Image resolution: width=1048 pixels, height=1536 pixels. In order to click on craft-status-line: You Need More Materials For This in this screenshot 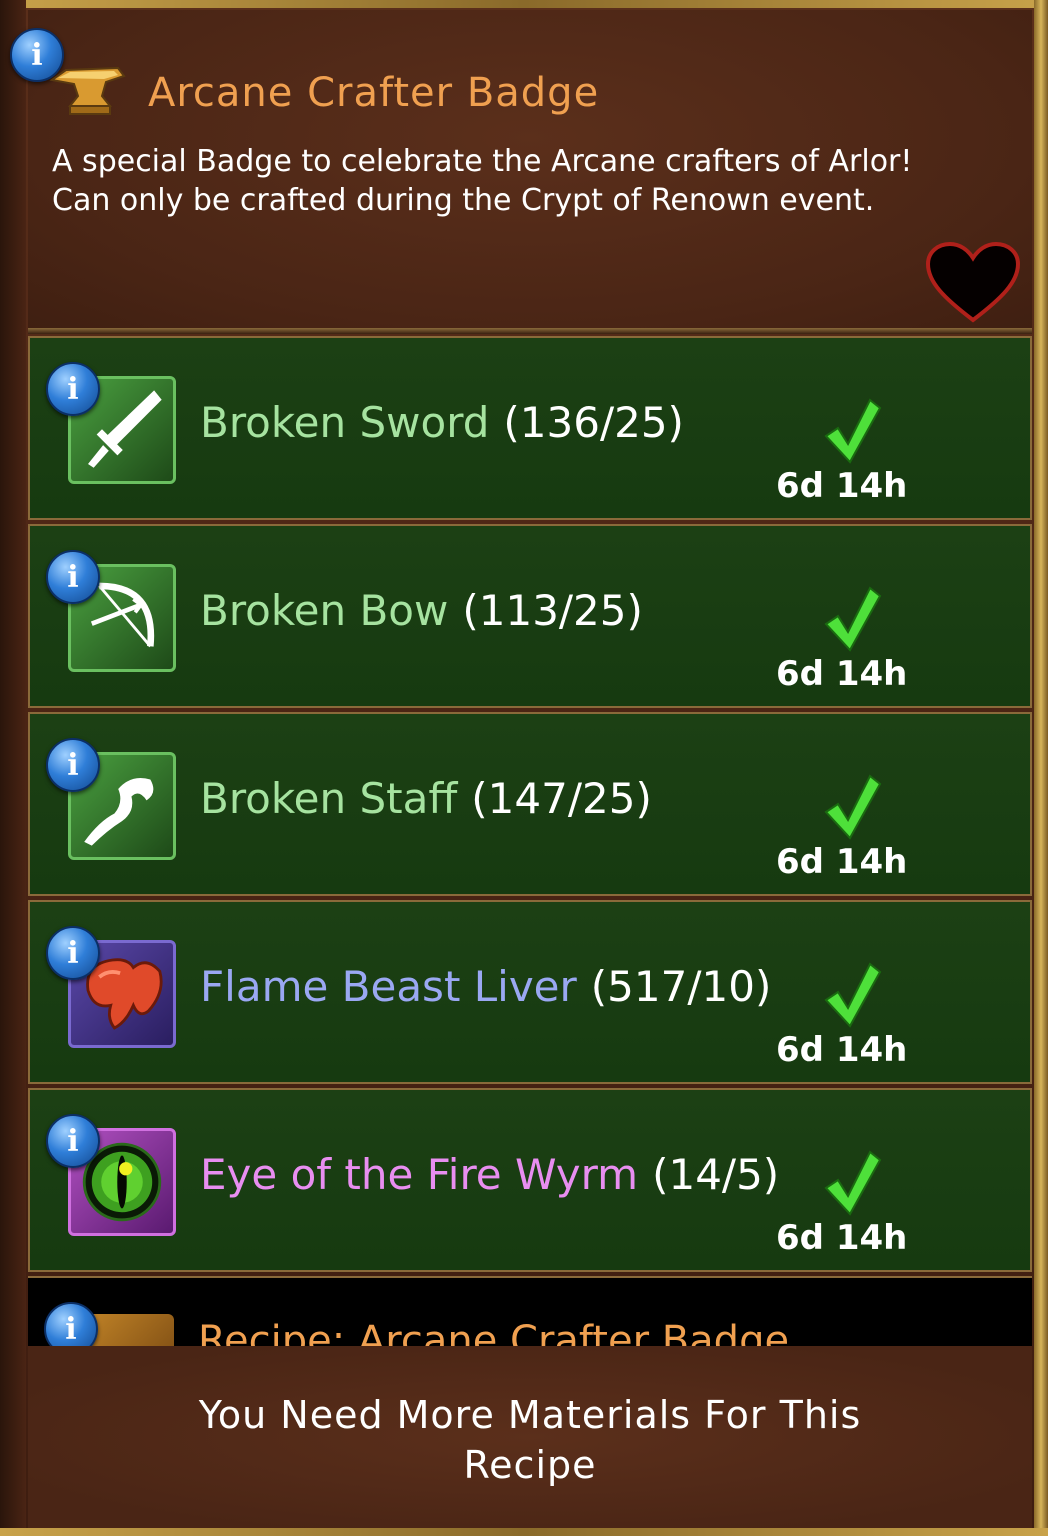, I will do `click(530, 1415)`.